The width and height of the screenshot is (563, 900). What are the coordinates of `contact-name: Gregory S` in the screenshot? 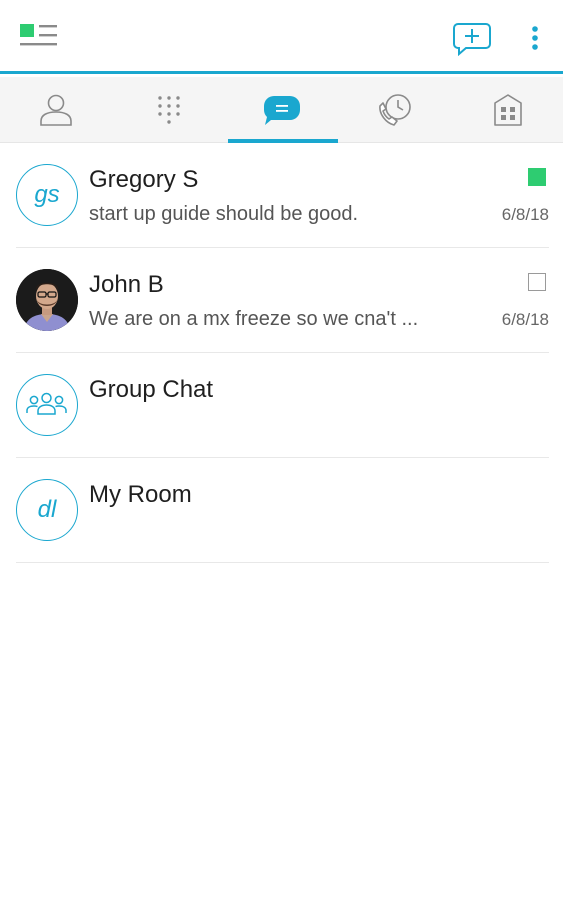 It's located at (144, 179).